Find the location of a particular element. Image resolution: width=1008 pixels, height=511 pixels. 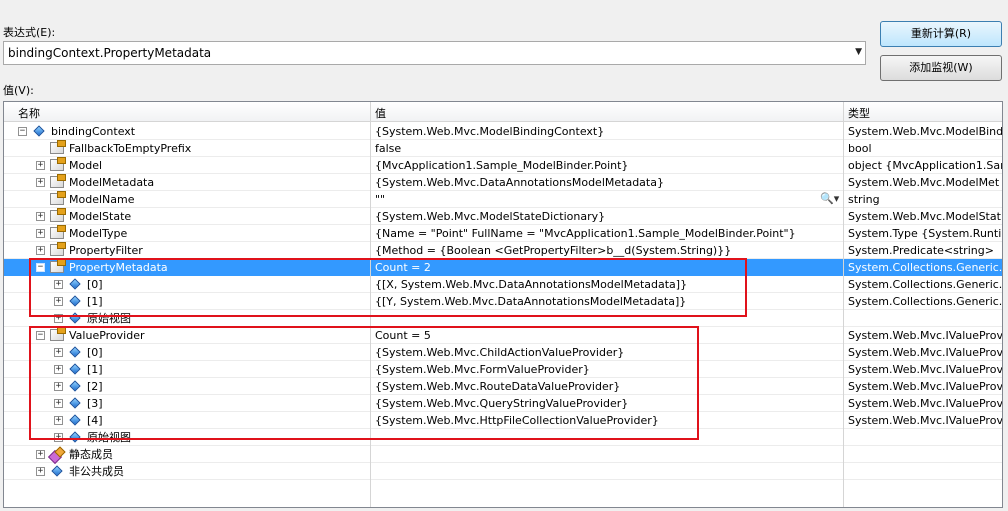

cell-value: "" is located at coordinates (609, 199).